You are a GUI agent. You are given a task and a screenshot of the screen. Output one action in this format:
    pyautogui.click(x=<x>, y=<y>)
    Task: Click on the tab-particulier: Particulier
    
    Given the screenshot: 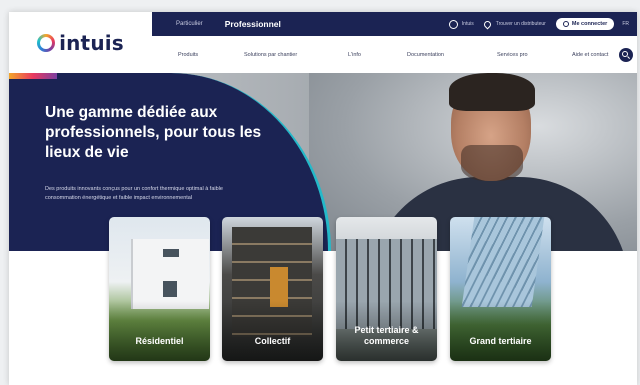 What is the action you would take?
    pyautogui.click(x=189, y=24)
    